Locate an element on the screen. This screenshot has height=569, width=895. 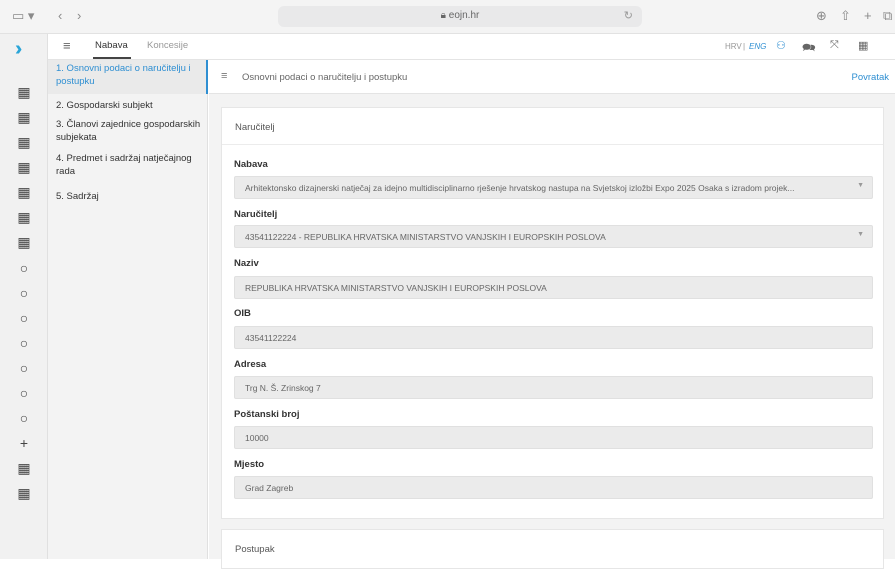
card-heading: Naručitelj is located at coordinates (552, 126).